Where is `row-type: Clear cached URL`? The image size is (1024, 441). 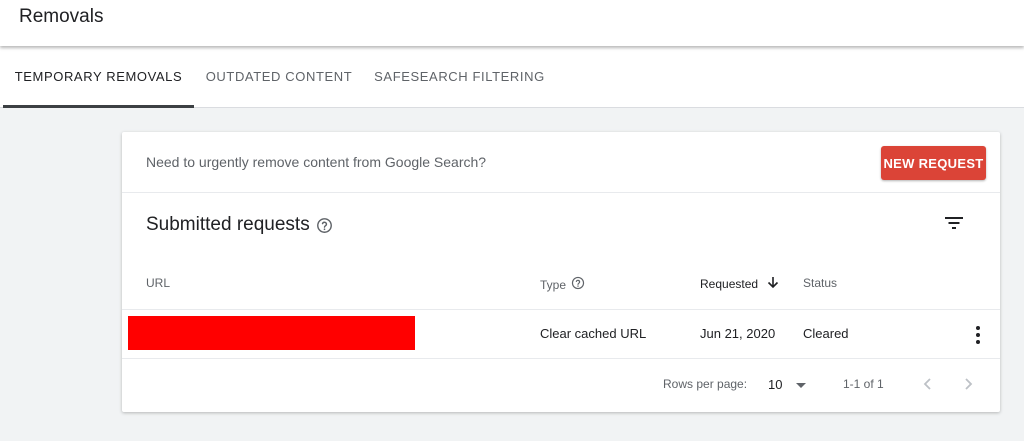 row-type: Clear cached URL is located at coordinates (593, 333).